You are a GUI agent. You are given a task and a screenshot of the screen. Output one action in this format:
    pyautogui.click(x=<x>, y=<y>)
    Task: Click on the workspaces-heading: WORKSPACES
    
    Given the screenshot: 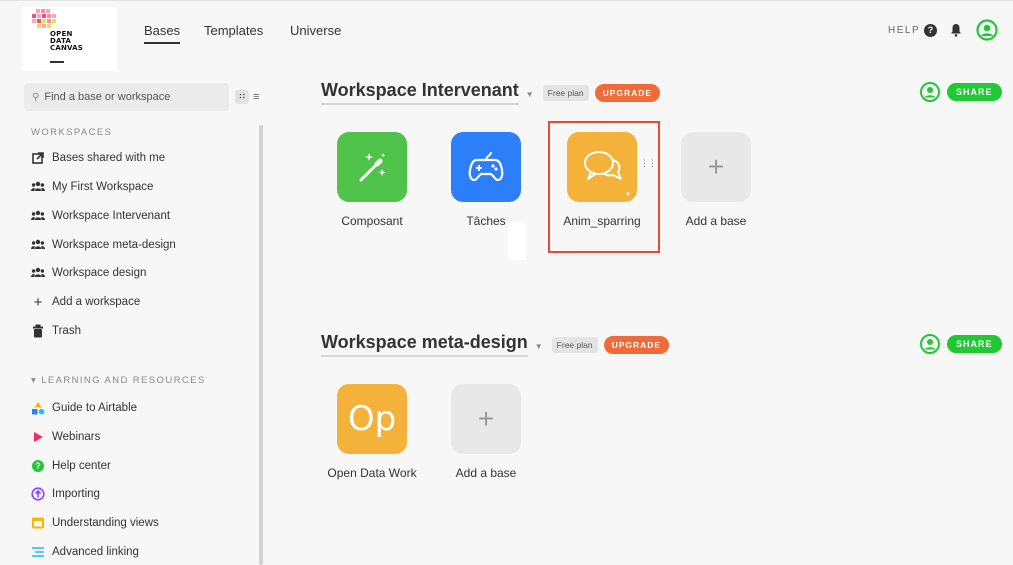 What is the action you would take?
    pyautogui.click(x=72, y=132)
    